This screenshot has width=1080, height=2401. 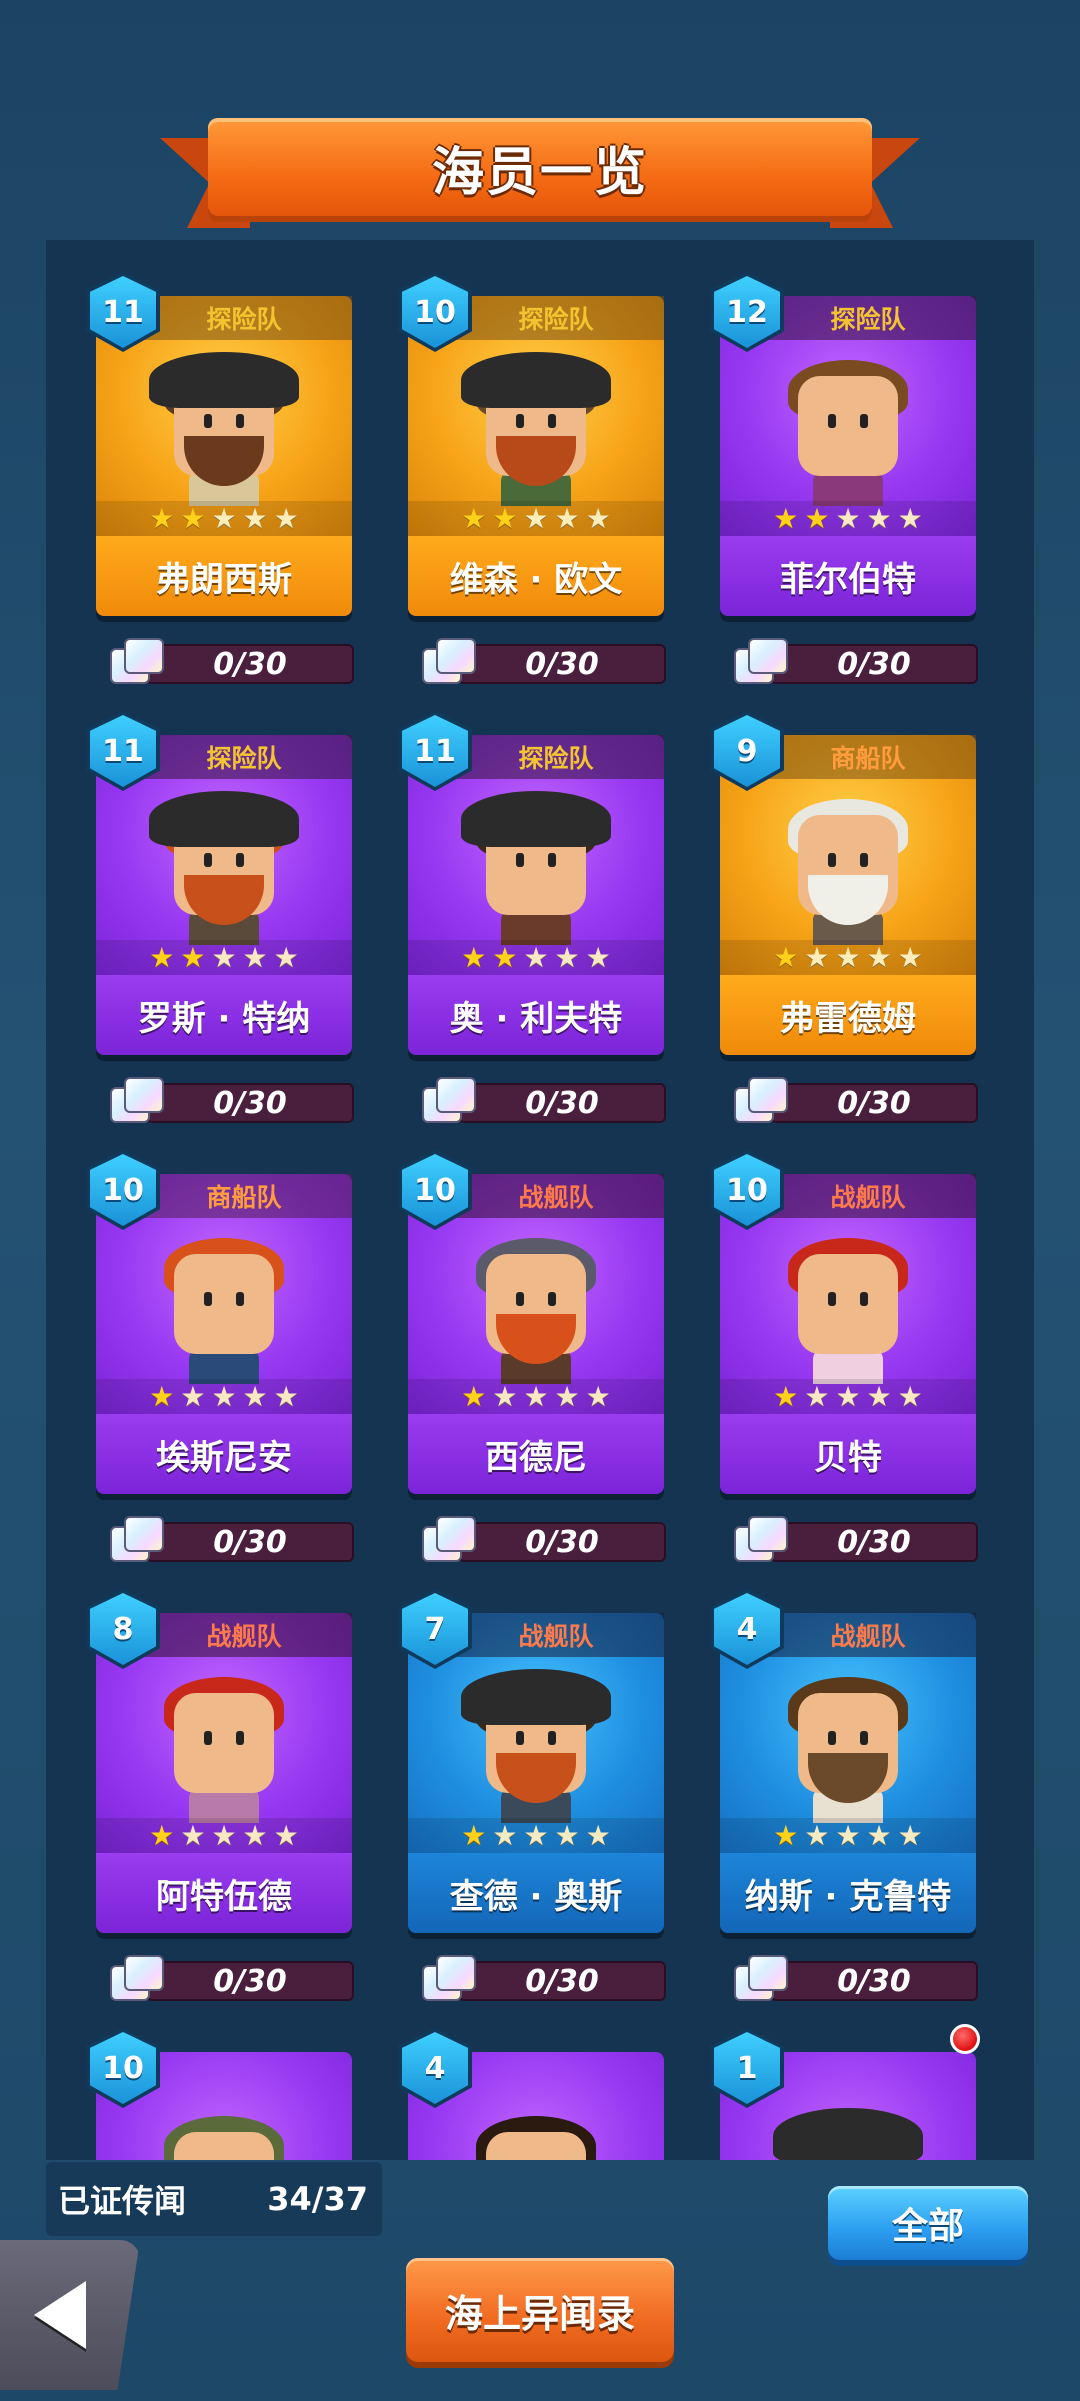 I want to click on page-title: 海员一览, so click(x=539, y=172).